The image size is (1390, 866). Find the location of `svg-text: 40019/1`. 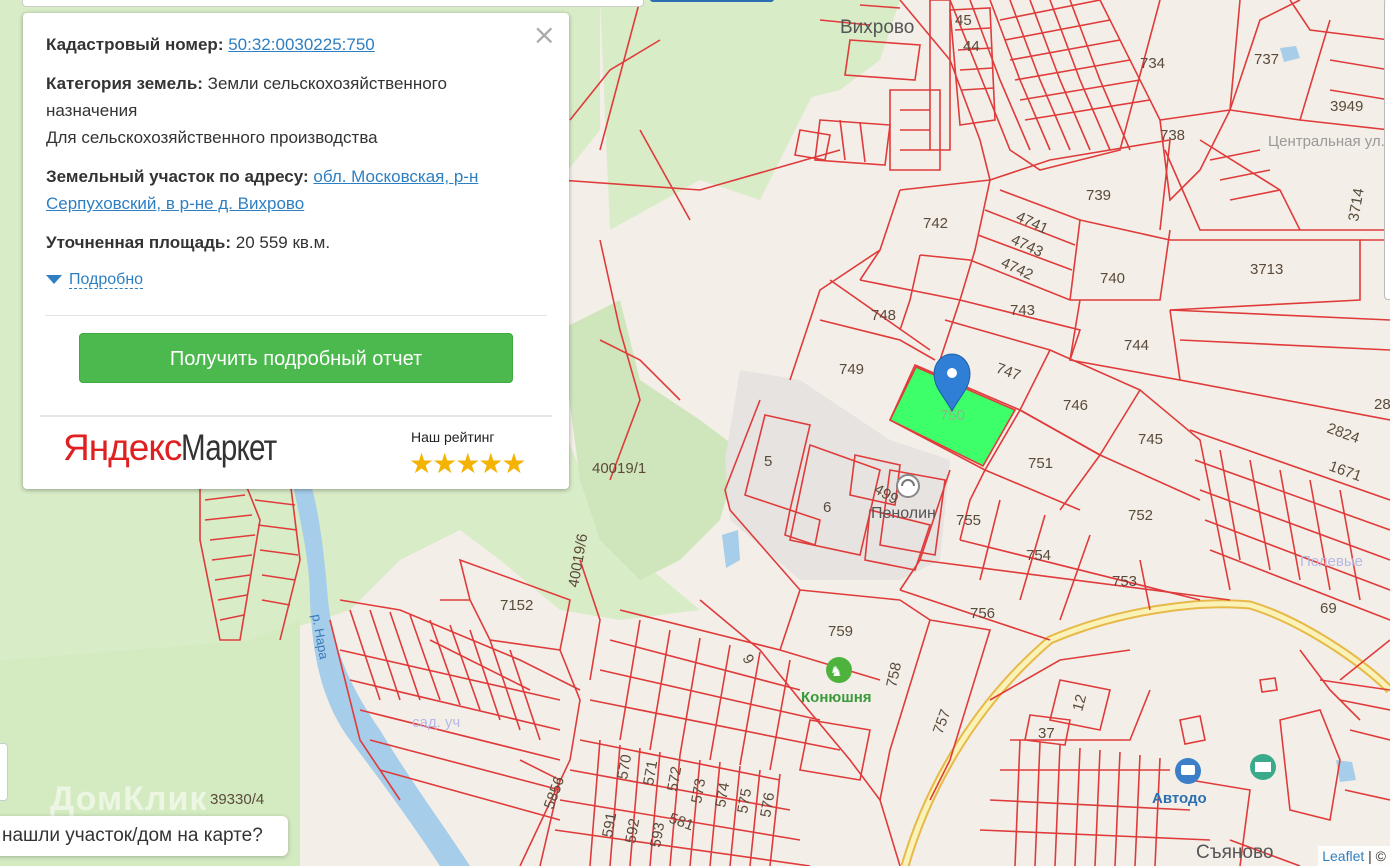

svg-text: 40019/1 is located at coordinates (619, 468).